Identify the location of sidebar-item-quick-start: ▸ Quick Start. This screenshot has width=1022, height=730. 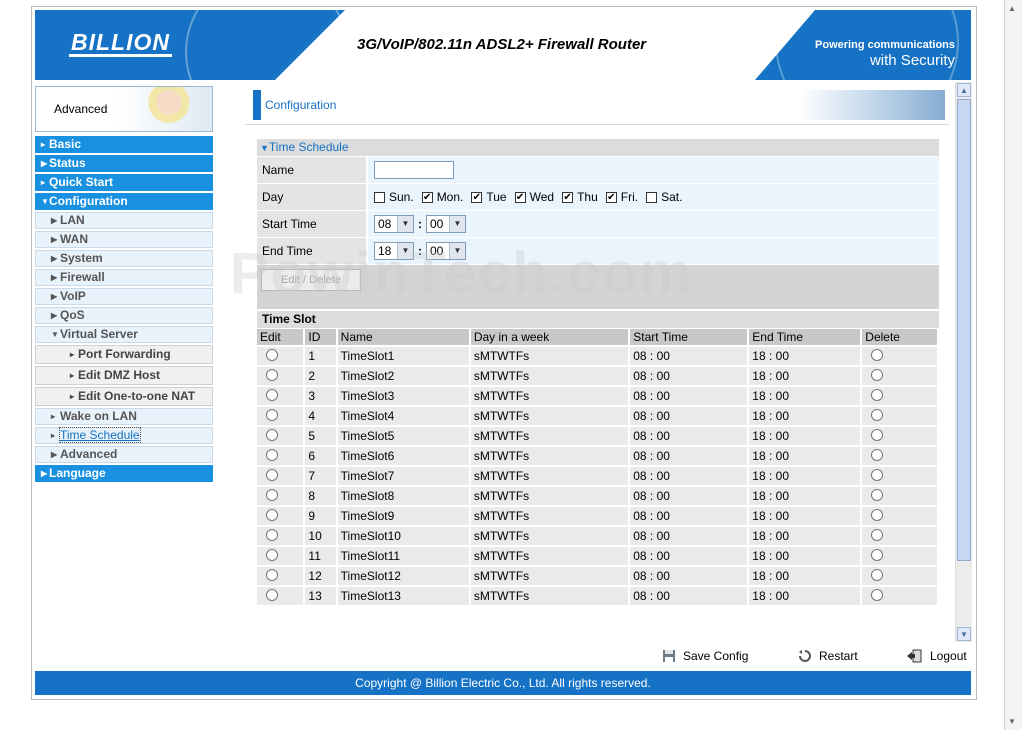
(124, 182).